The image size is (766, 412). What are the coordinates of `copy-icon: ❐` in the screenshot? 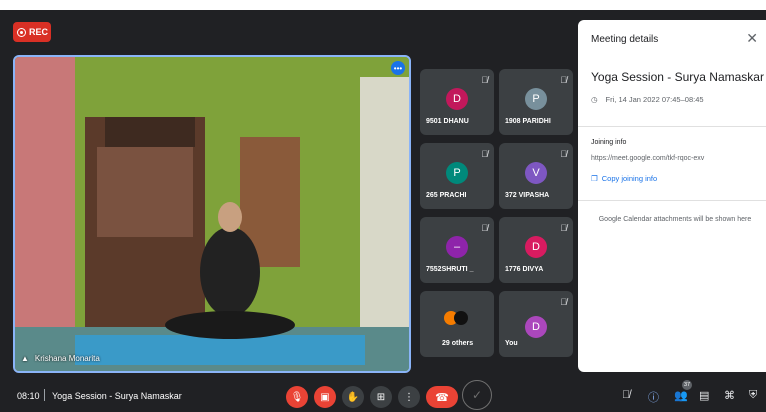 It's located at (594, 178).